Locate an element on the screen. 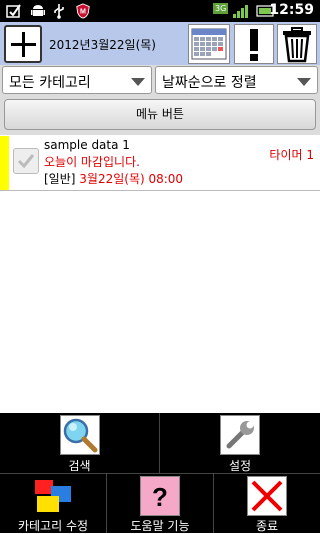 The image size is (320, 534). filter-bar: 모든 카테고리 날짜순으로 정렬 is located at coordinates (160, 80).